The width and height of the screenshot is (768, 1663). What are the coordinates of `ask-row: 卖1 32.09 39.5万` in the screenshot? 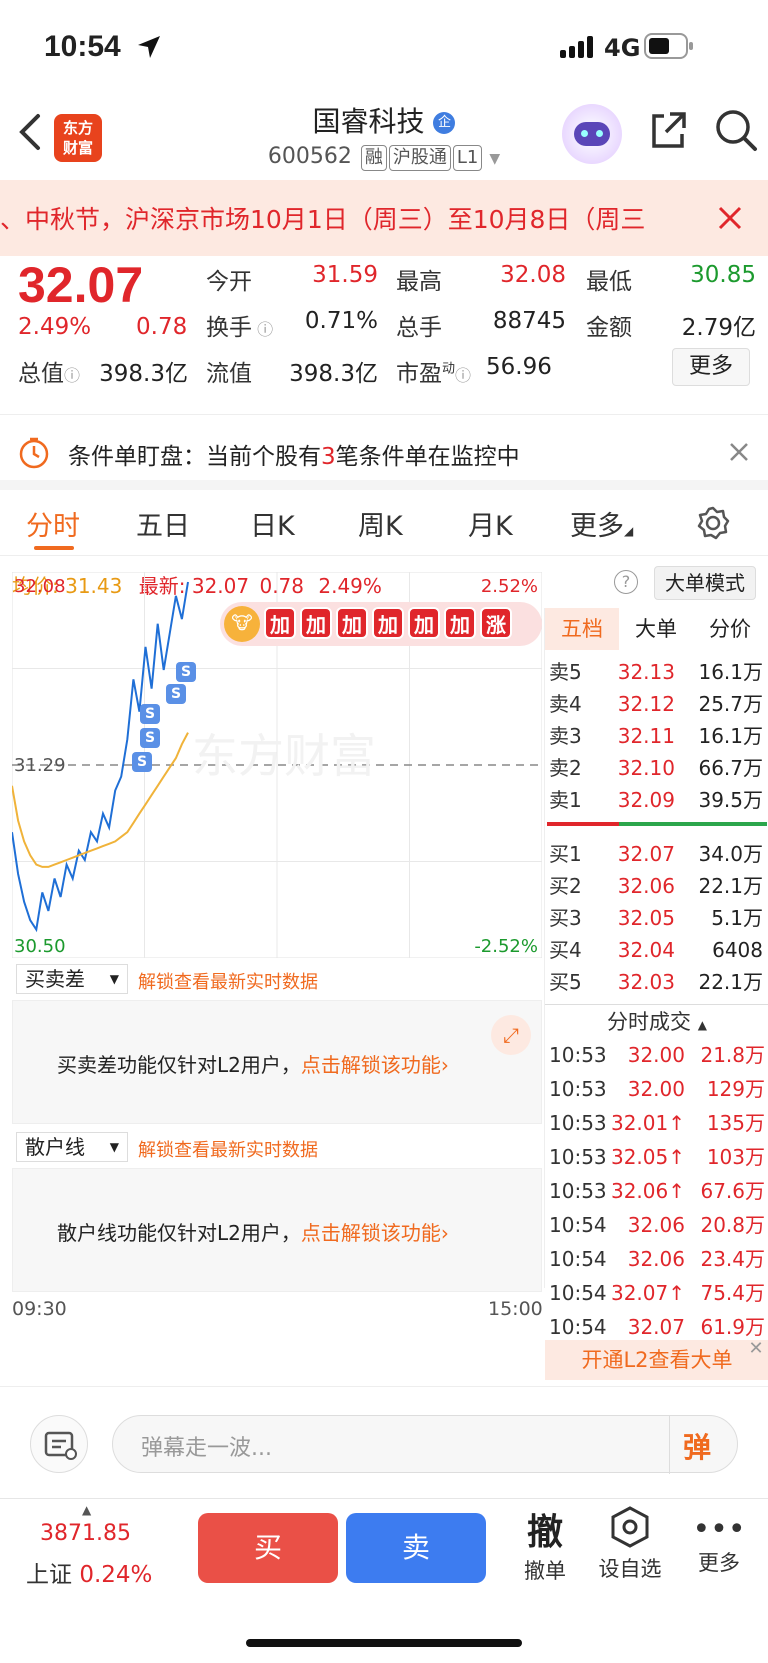 It's located at (656, 800).